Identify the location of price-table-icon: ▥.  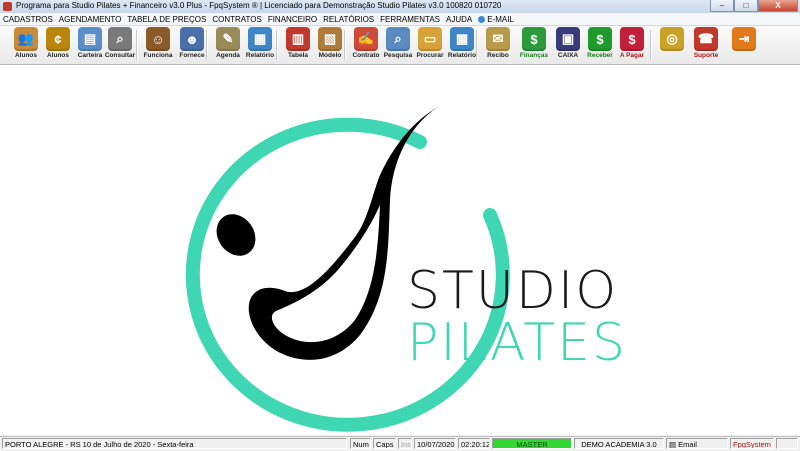
(298, 39).